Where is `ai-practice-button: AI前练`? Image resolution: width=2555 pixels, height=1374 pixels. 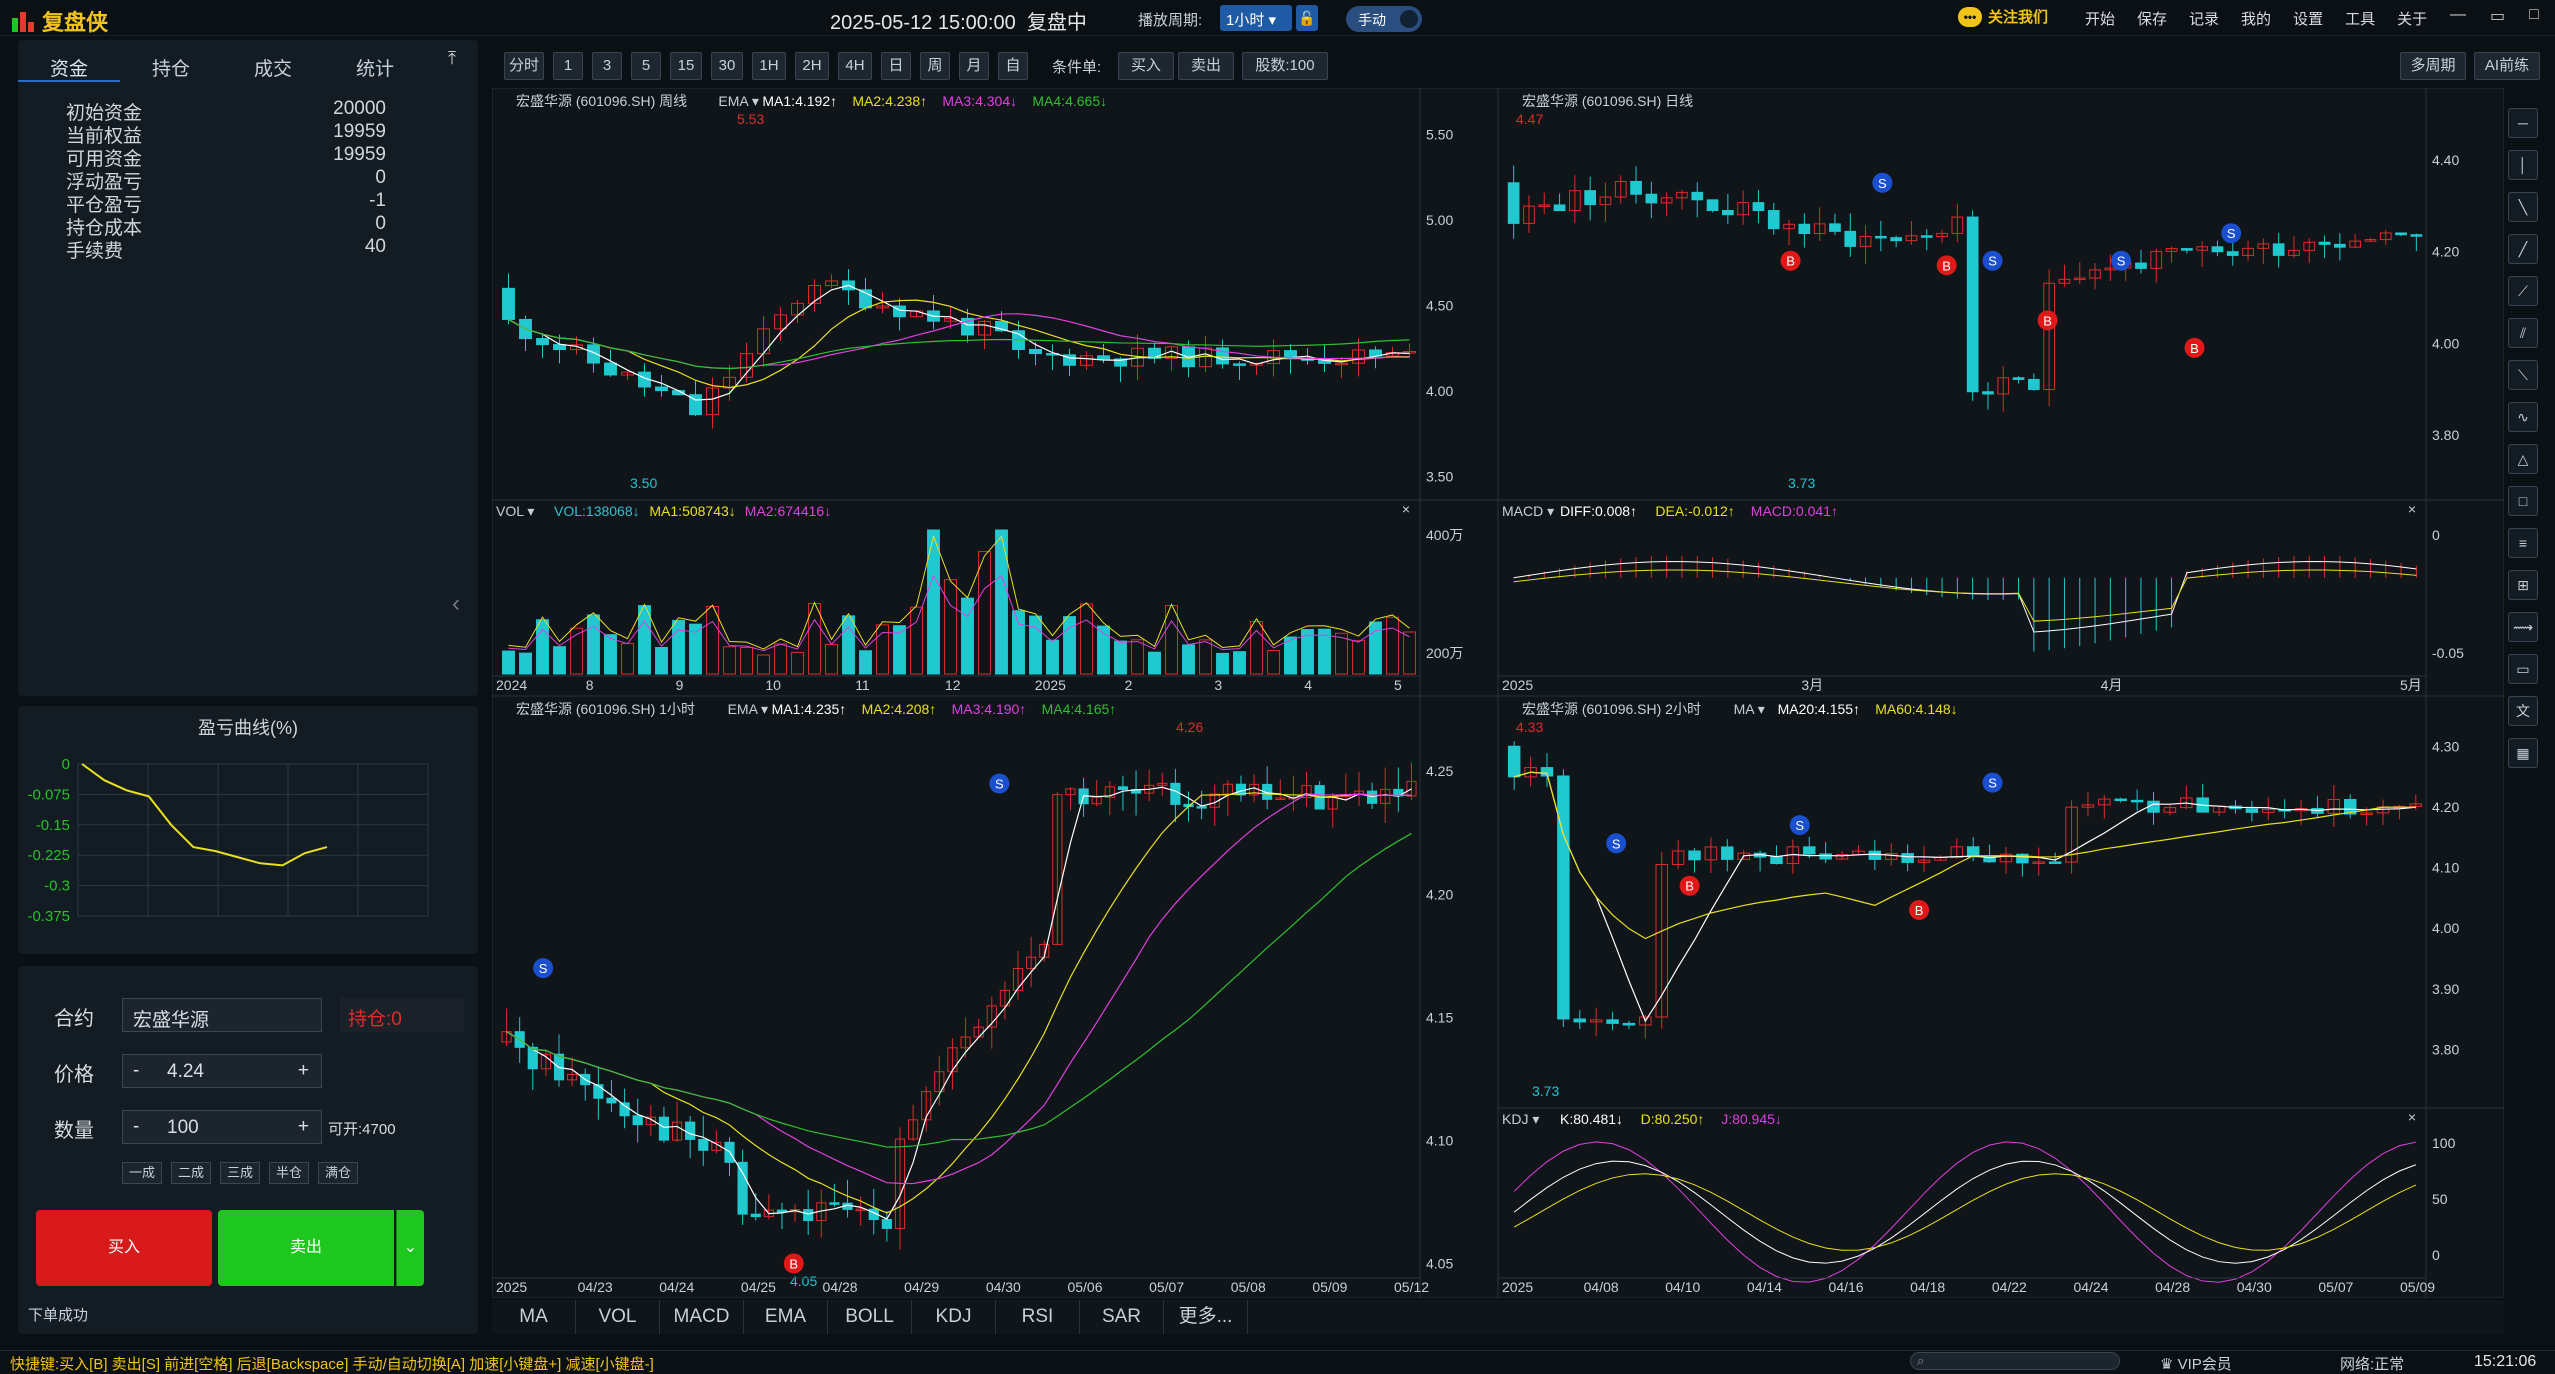 ai-practice-button: AI前练 is located at coordinates (2507, 66).